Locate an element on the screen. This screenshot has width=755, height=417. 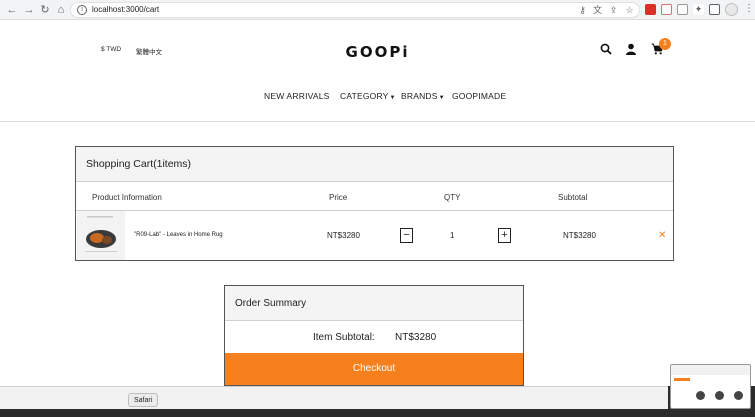
search-icon is located at coordinates (606, 49).